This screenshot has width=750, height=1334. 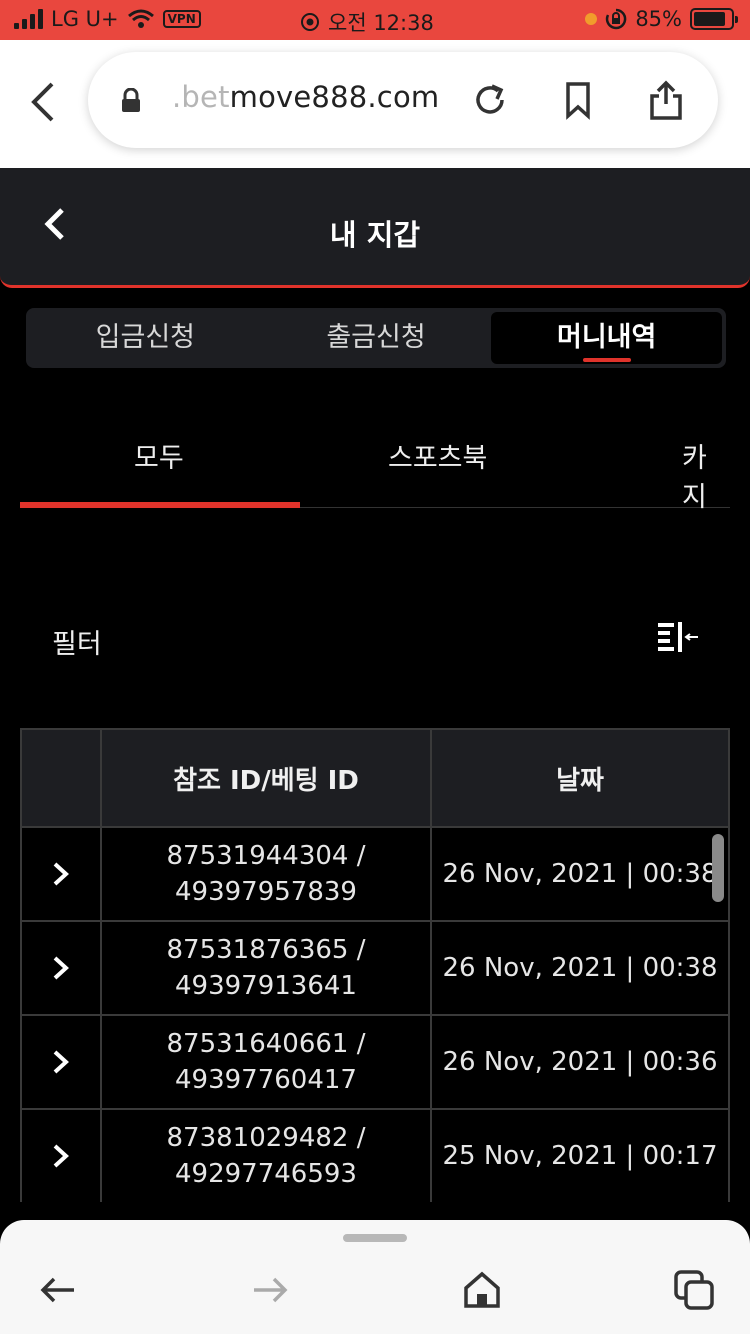 What do you see at coordinates (266, 856) in the screenshot?
I see `ref-id: 87531944304 /` at bounding box center [266, 856].